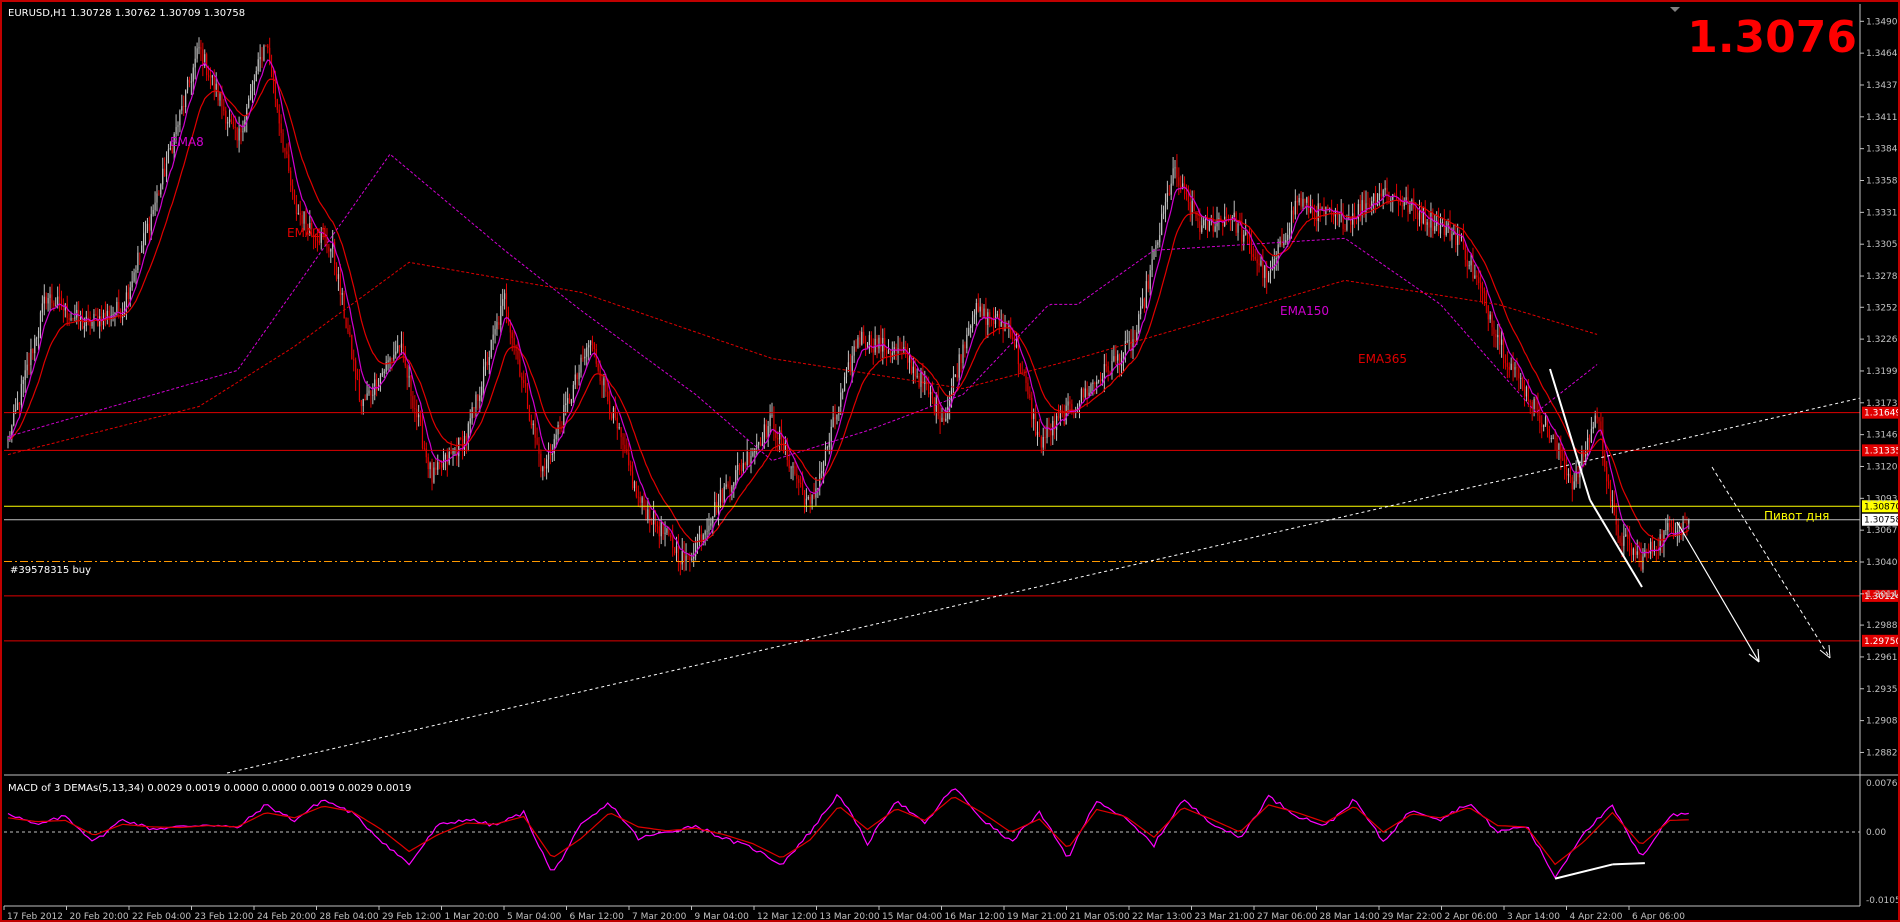  What do you see at coordinates (1882, 182) in the screenshot?
I see `price-tick-label: 1.33581` at bounding box center [1882, 182].